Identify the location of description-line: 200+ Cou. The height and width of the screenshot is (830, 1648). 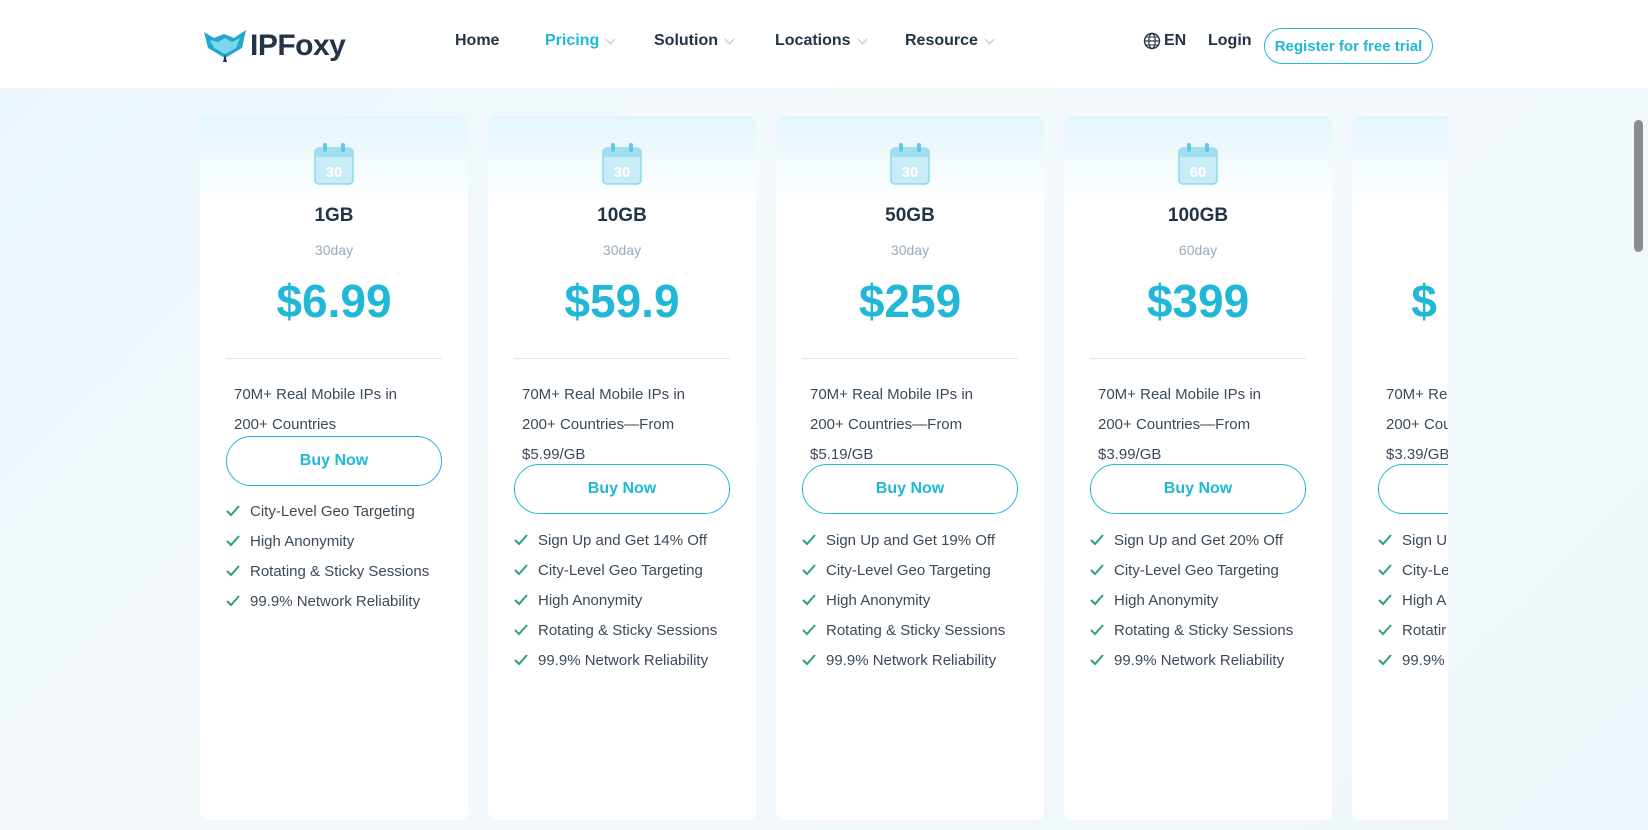
(1417, 424).